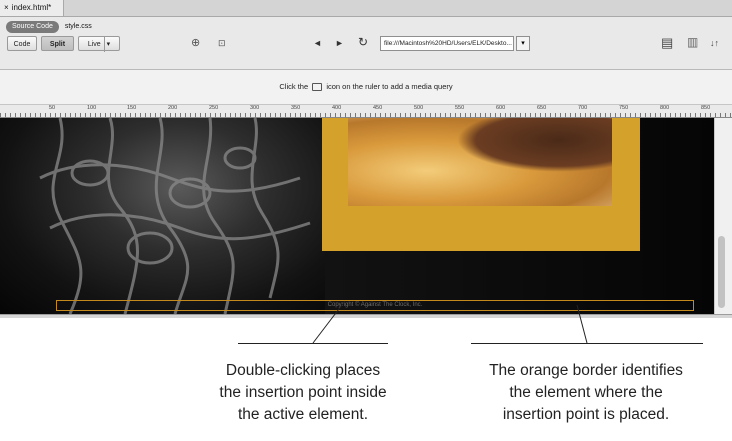 The image size is (732, 441). Describe the element at coordinates (6, 7) in the screenshot. I see `close-tab-icon: ×` at that location.